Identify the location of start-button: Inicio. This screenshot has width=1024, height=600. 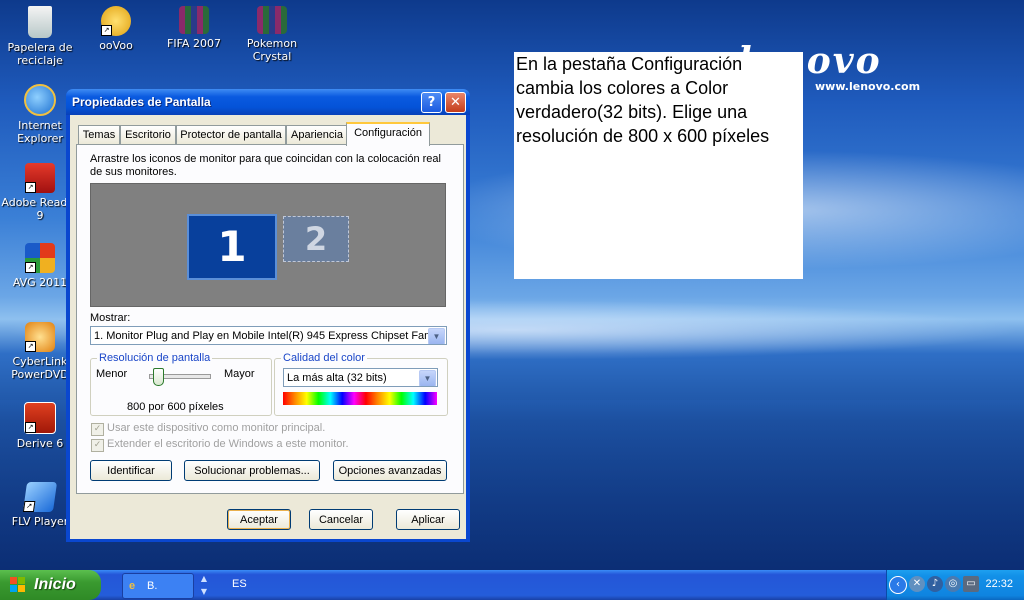
(50, 585).